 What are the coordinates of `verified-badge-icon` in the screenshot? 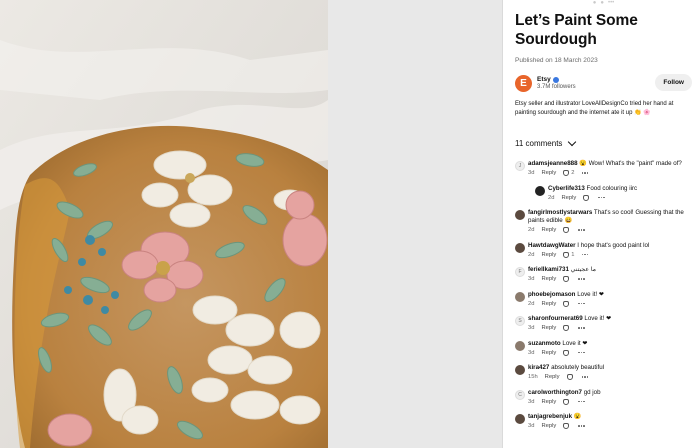 It's located at (555, 79).